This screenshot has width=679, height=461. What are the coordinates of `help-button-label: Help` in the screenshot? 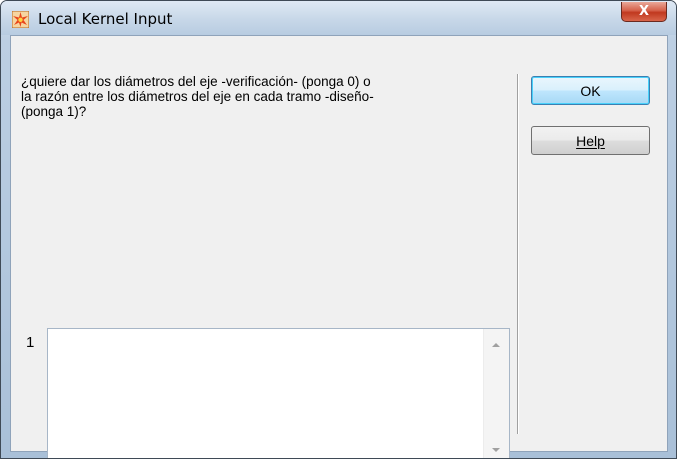 It's located at (590, 140).